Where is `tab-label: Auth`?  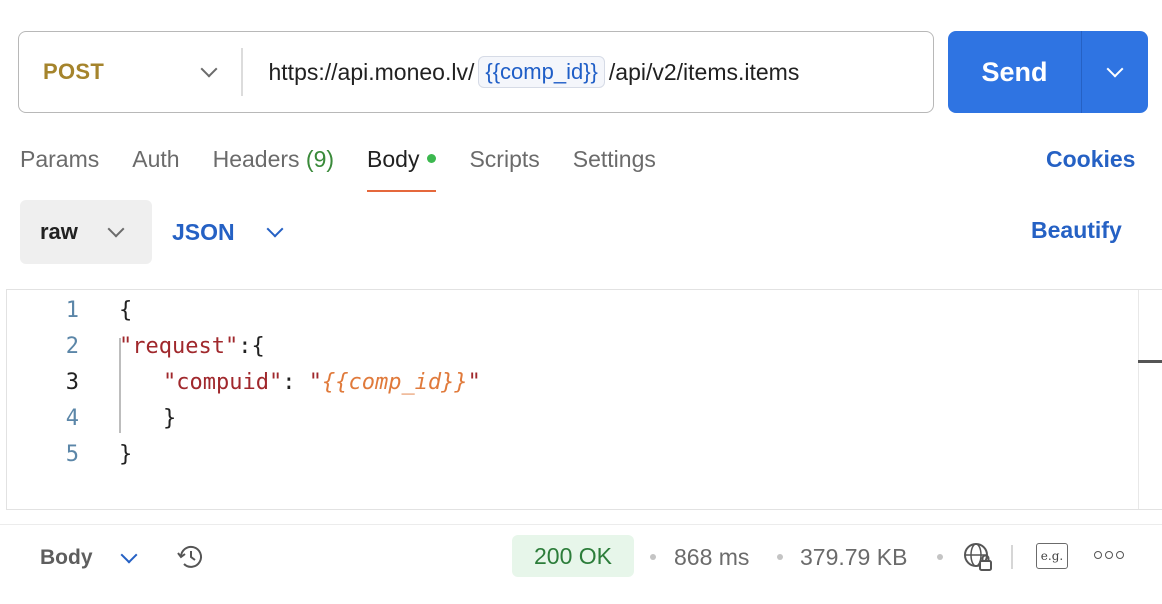 tab-label: Auth is located at coordinates (156, 159).